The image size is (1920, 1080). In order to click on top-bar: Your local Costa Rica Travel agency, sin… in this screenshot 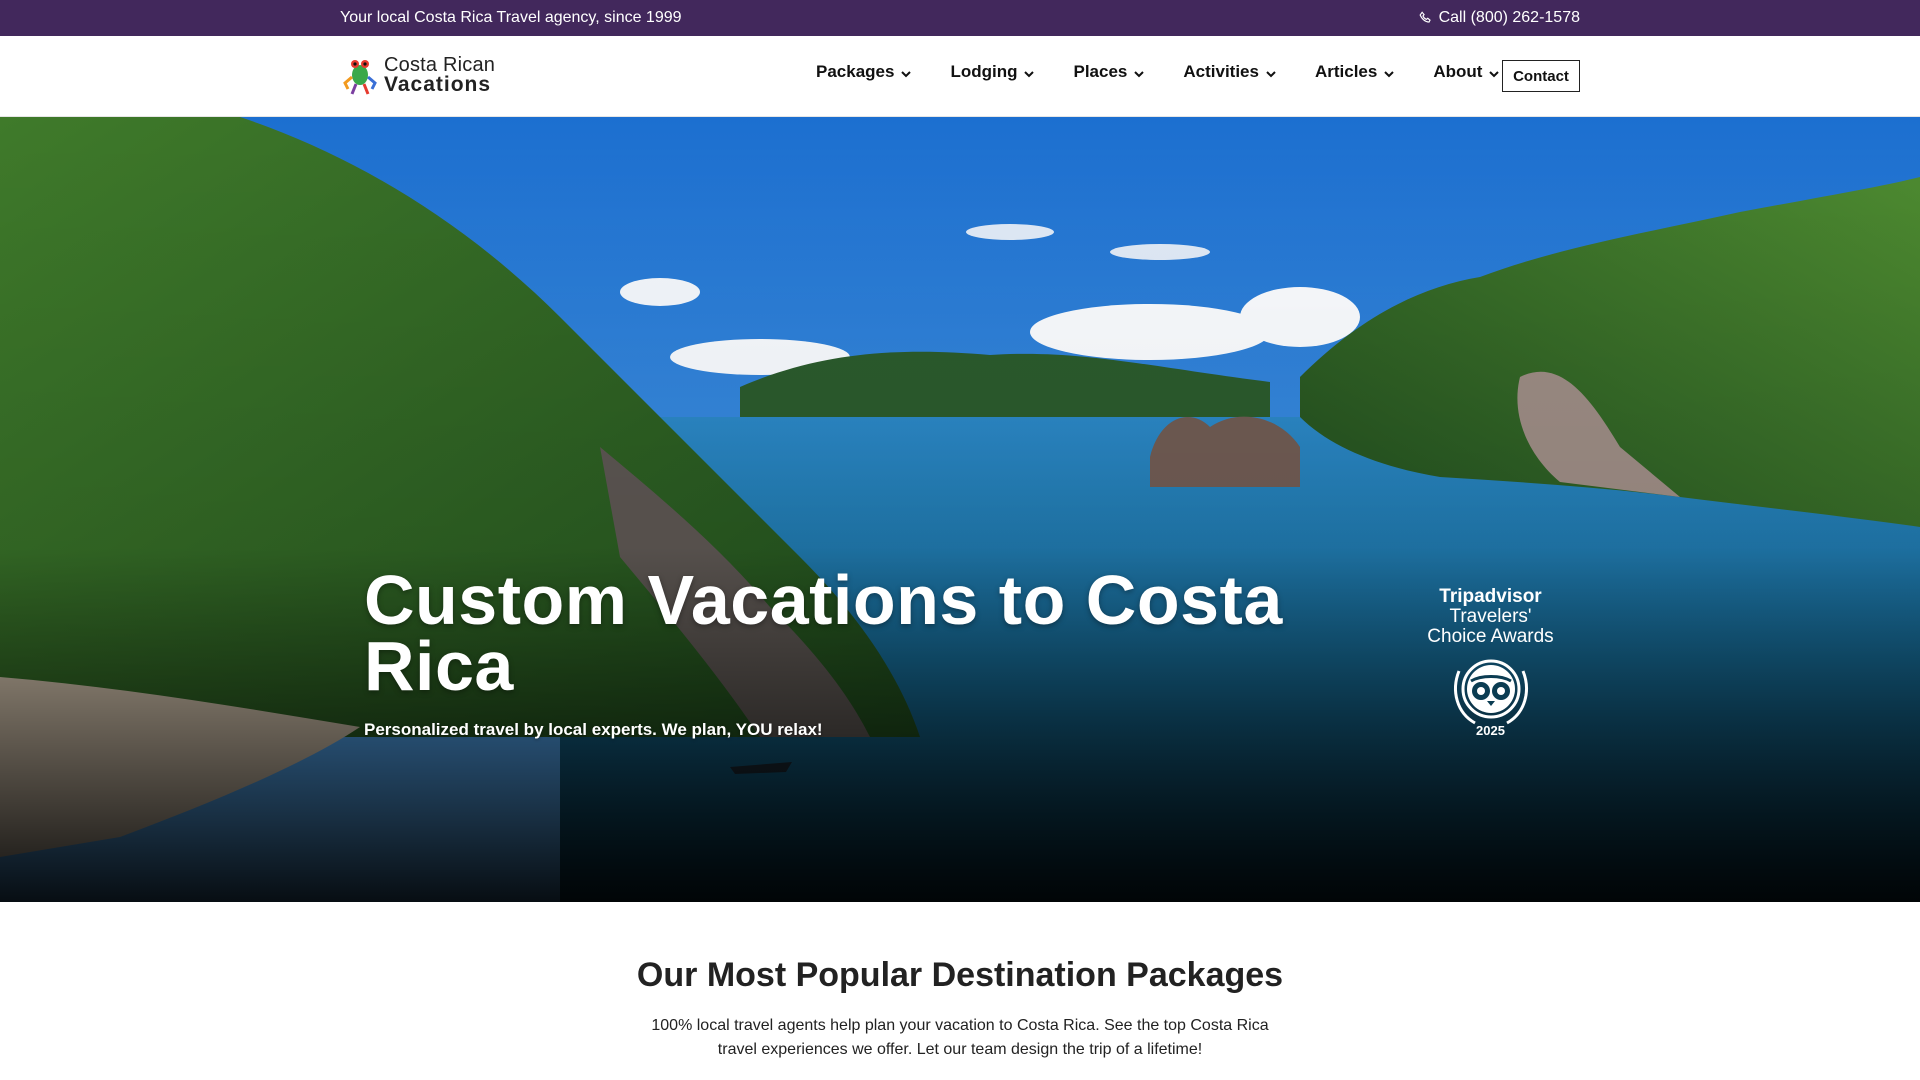, I will do `click(960, 18)`.